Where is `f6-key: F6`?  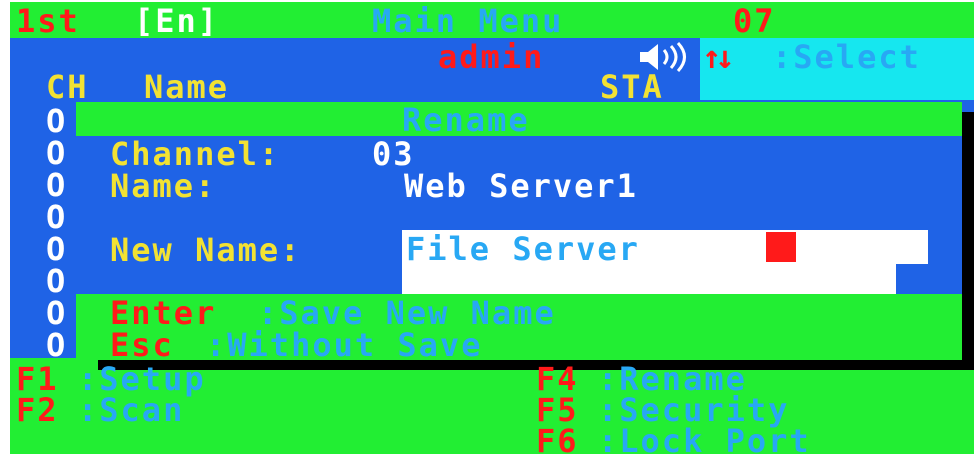 f6-key: F6 is located at coordinates (557, 441).